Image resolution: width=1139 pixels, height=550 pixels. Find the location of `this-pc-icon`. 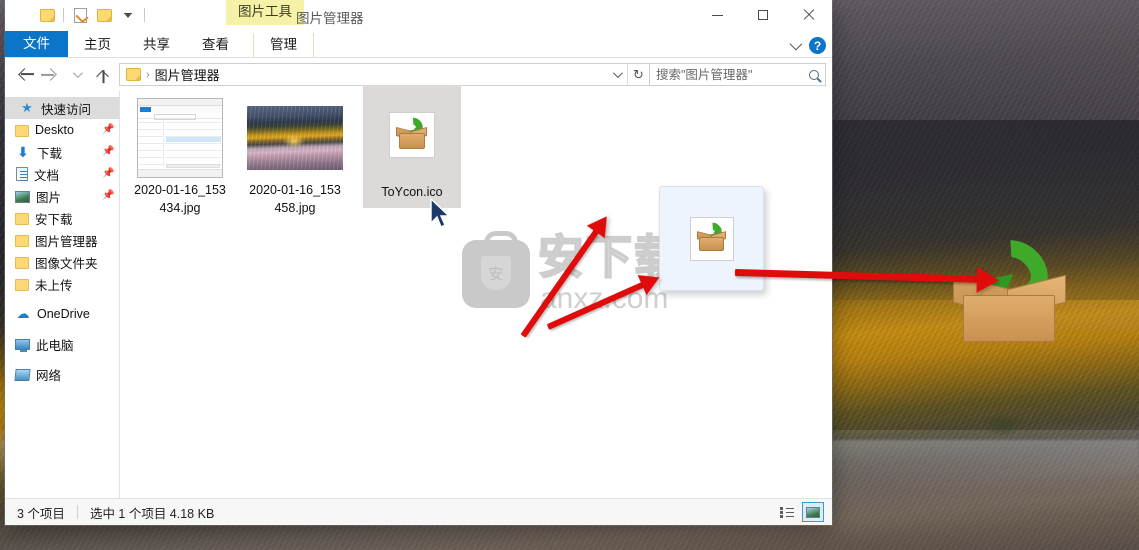

this-pc-icon is located at coordinates (22, 345).